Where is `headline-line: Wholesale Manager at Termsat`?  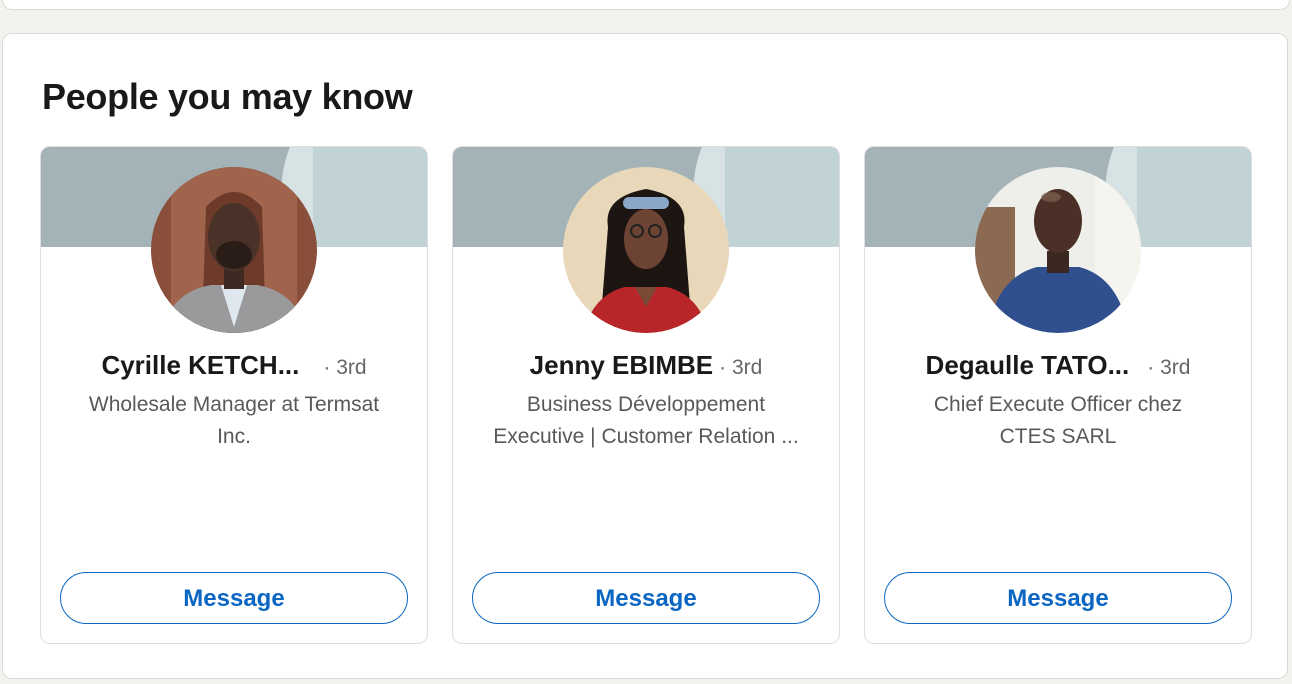 headline-line: Wholesale Manager at Termsat is located at coordinates (234, 404).